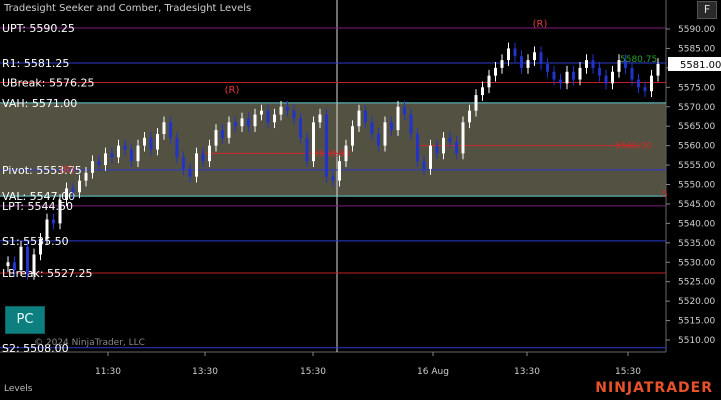 The height and width of the screenshot is (400, 721). I want to click on x-tick-label: 11:30, so click(108, 372).